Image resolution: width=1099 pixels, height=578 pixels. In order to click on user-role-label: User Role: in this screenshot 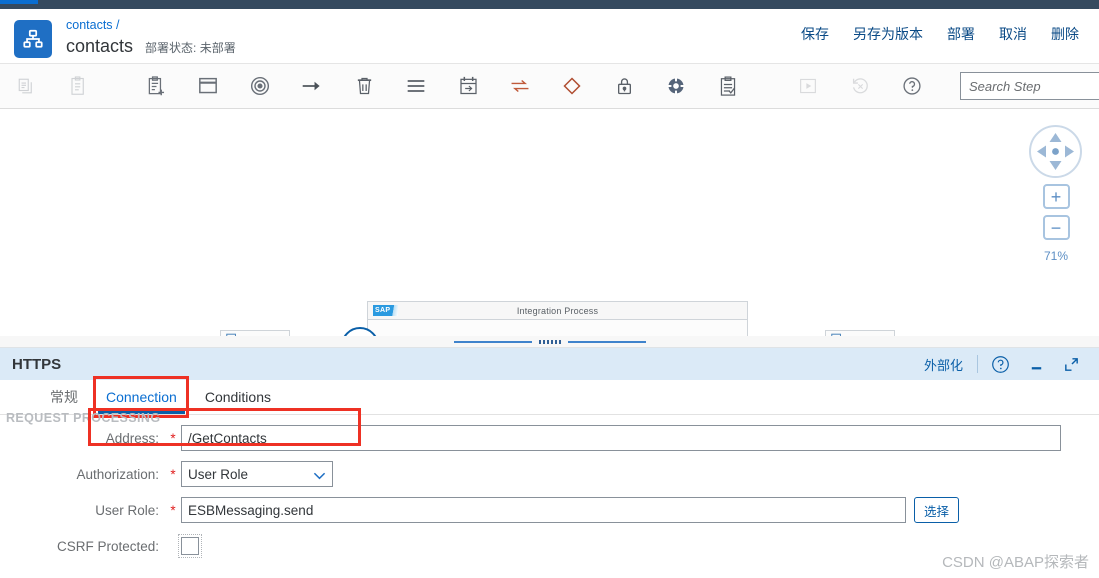, I will do `click(127, 510)`.